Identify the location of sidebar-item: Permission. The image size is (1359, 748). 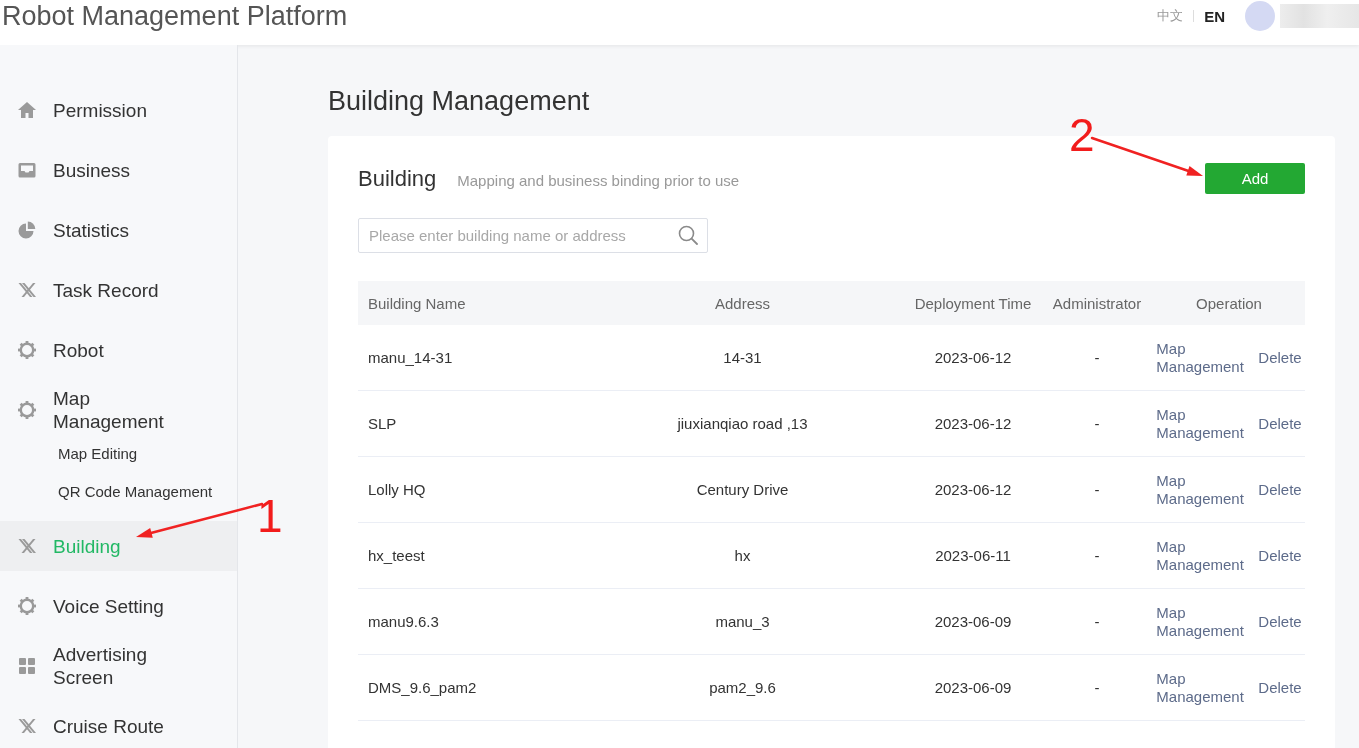
(118, 110).